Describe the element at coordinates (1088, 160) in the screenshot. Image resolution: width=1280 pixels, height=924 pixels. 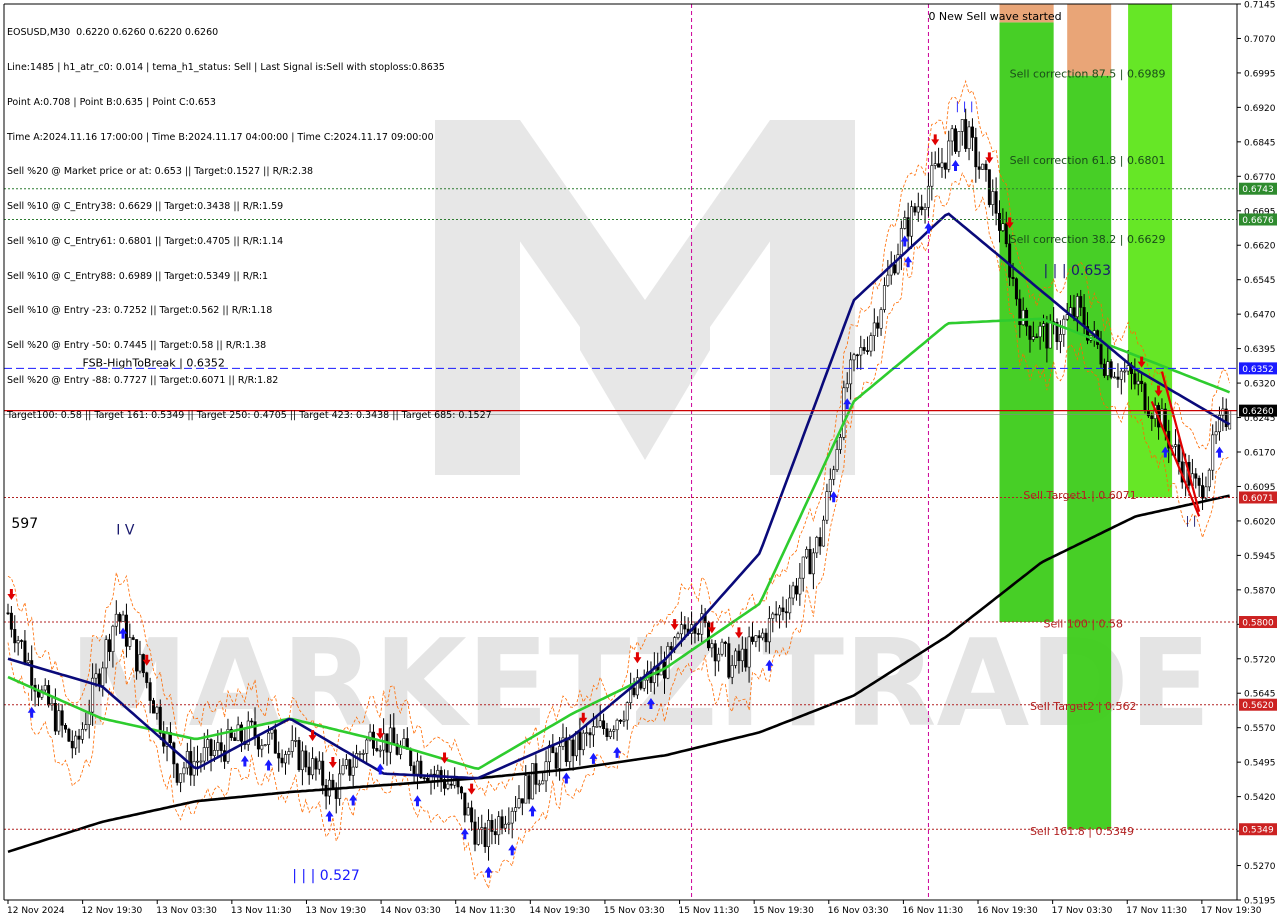
I see `chart-annotation: Sell correction 61.8 | 0.6801` at that location.